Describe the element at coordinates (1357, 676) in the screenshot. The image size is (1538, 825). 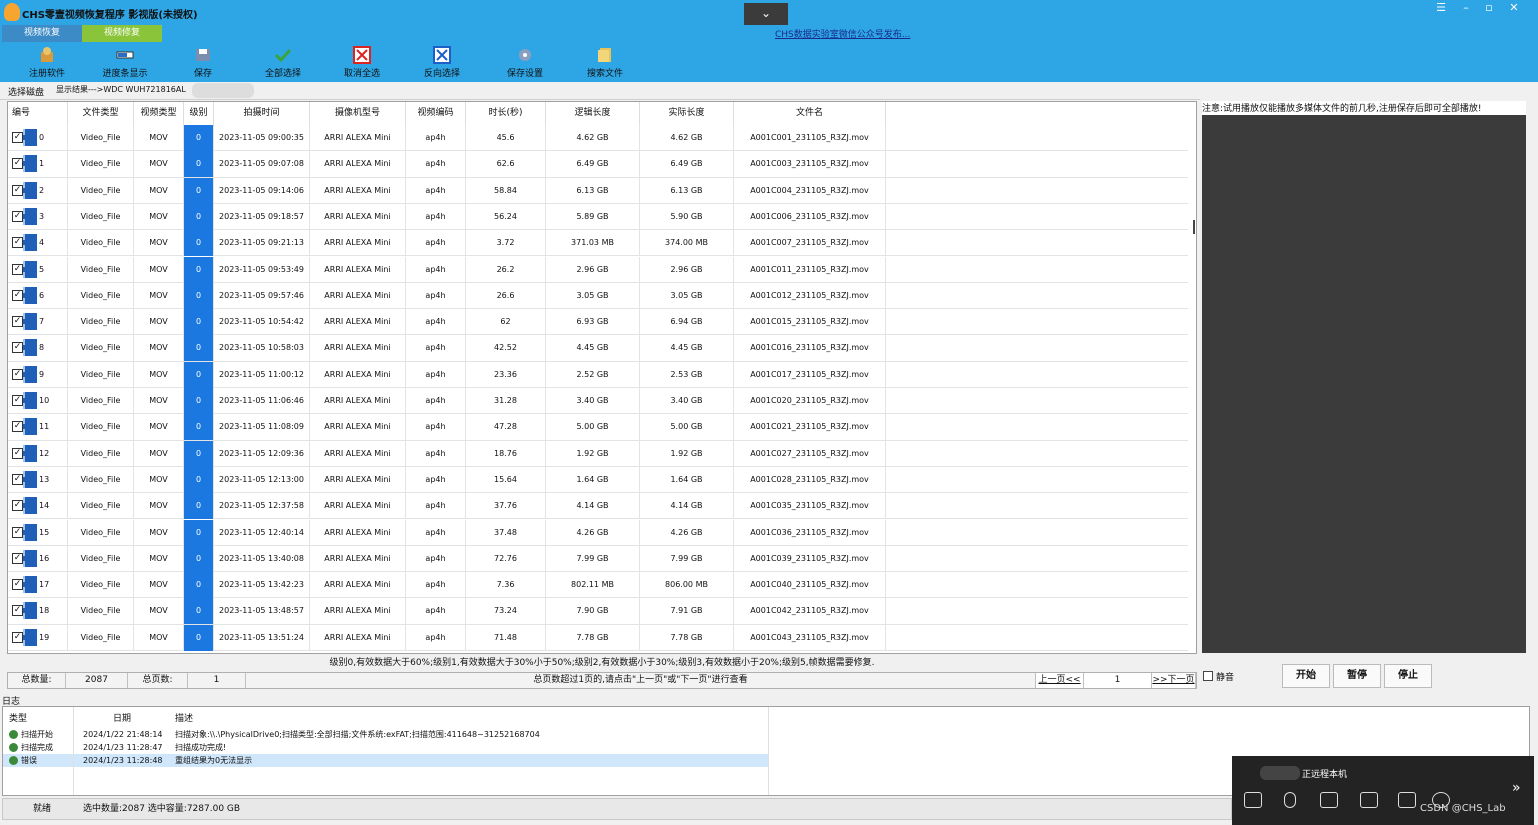
I see `pause-button: 暂停` at that location.